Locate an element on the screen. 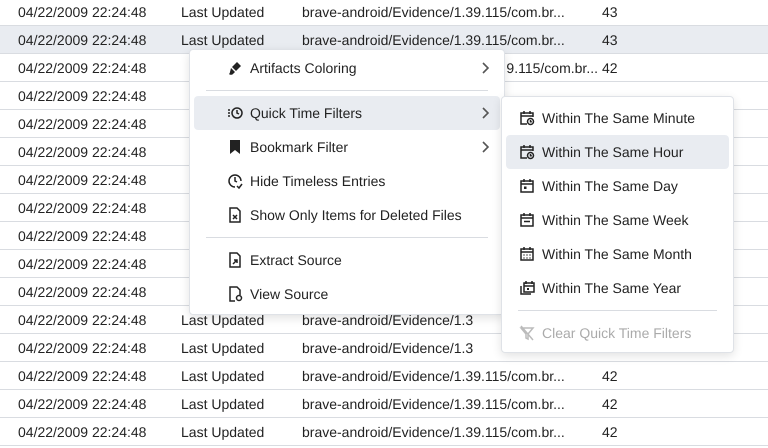  brush-icon is located at coordinates (235, 68).